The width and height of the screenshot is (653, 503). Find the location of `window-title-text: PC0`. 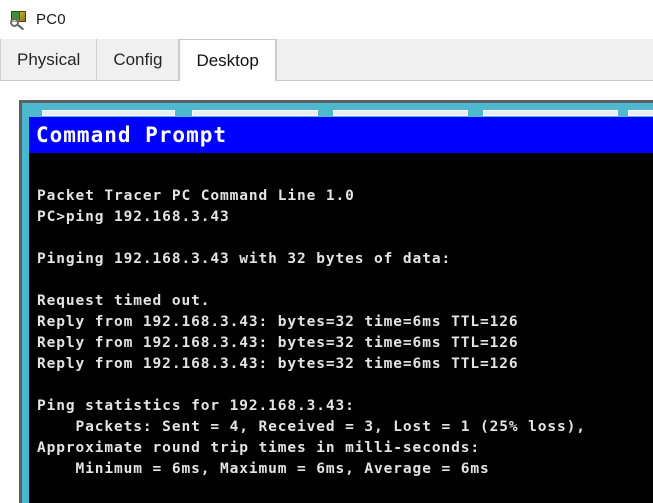

window-title-text: PC0 is located at coordinates (51, 19).